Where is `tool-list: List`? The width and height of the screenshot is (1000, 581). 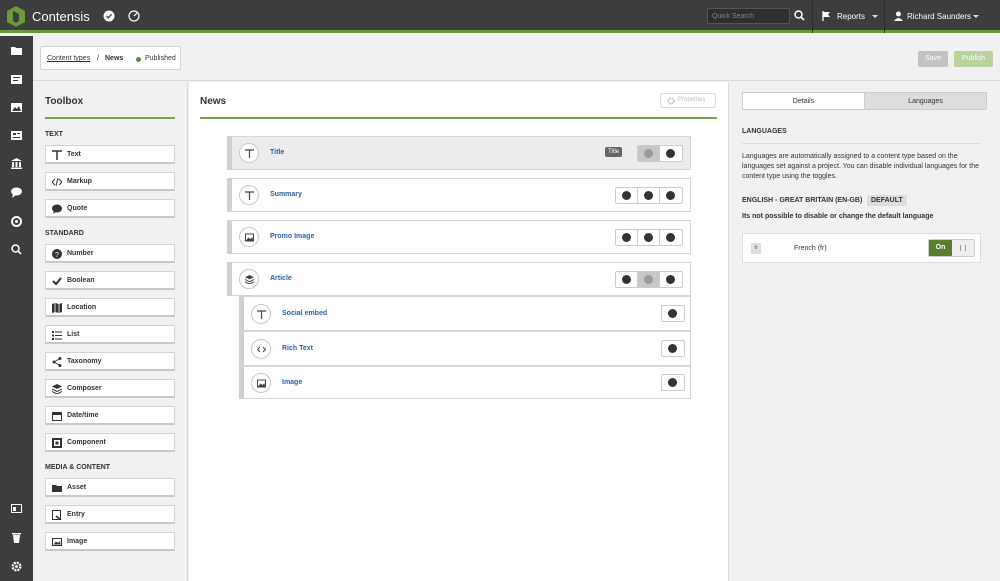
tool-list: List is located at coordinates (110, 334).